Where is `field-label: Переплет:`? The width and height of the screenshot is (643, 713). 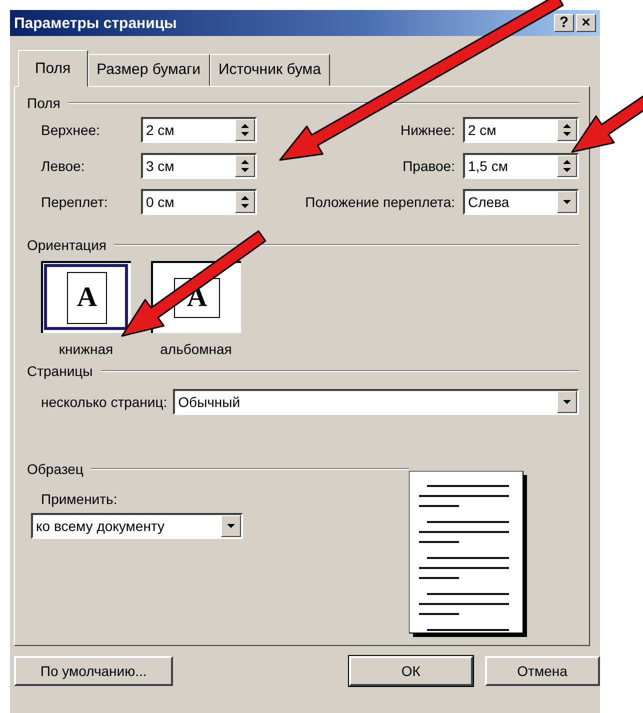
field-label: Переплет: is located at coordinates (75, 202).